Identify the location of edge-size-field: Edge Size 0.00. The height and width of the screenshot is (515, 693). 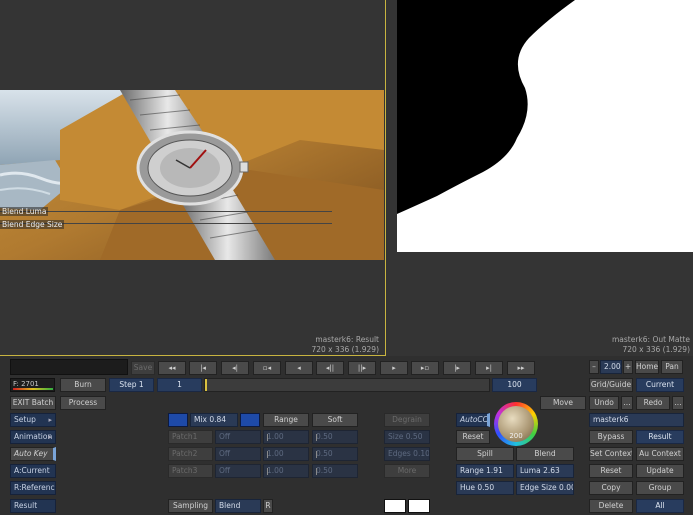
(545, 488).